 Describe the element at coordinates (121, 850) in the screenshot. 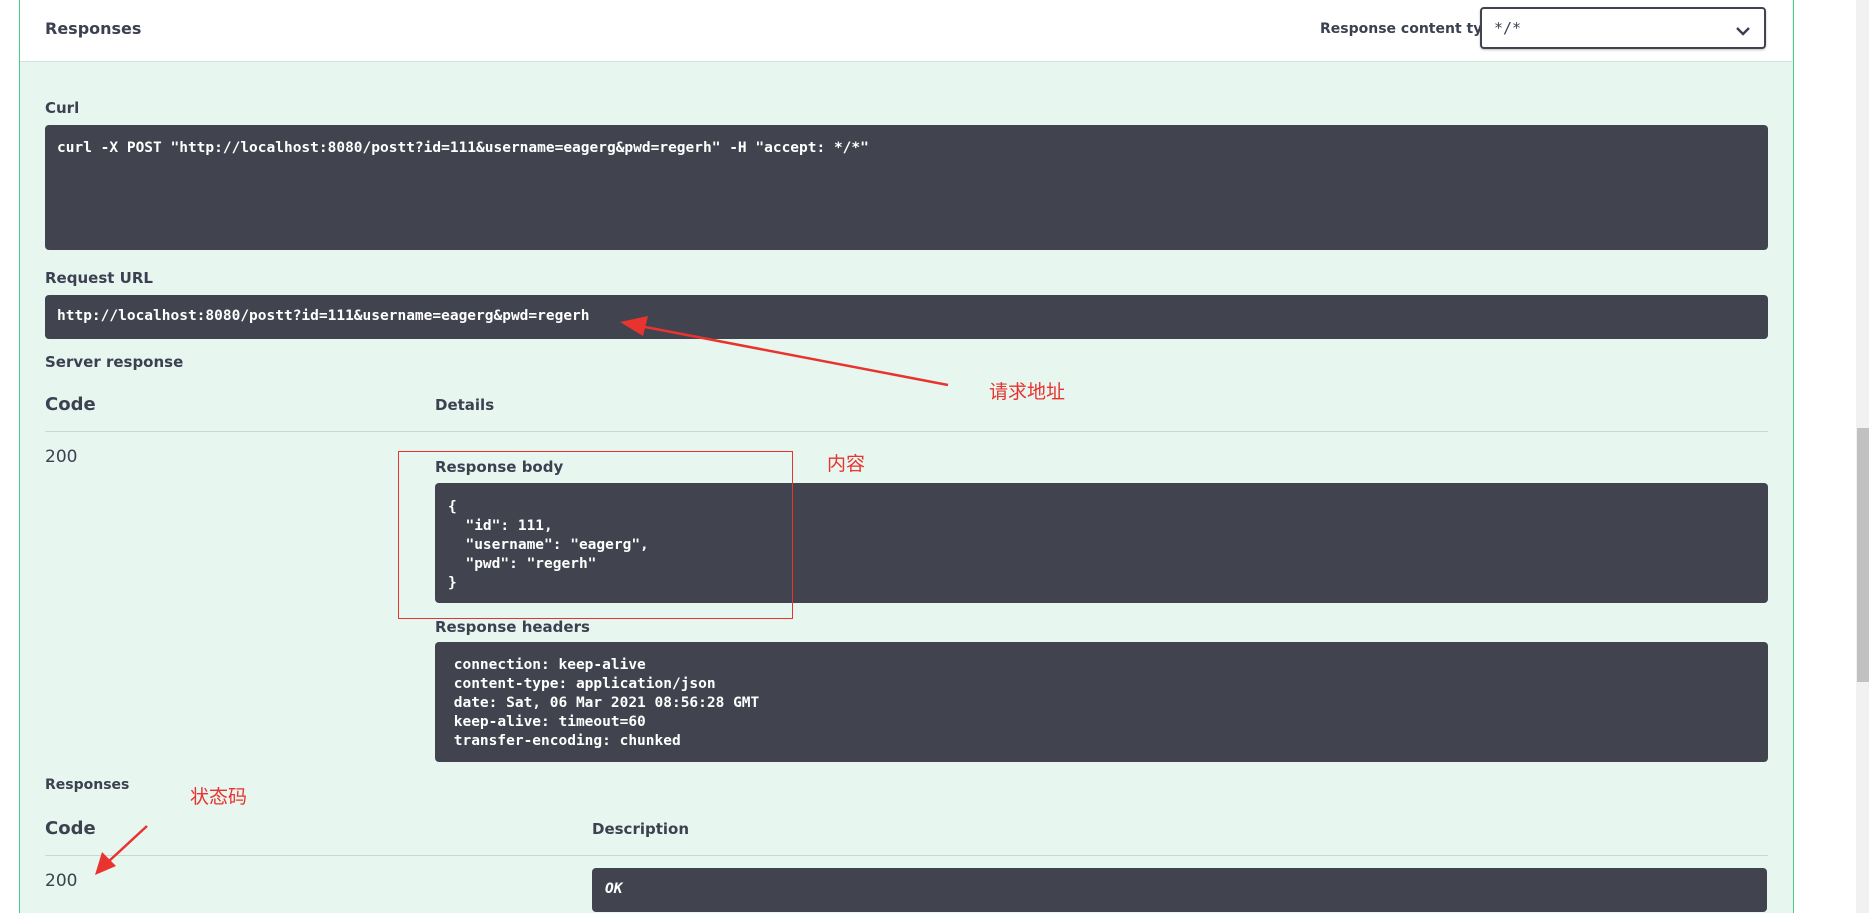

I see `arrow-to-status-code` at that location.